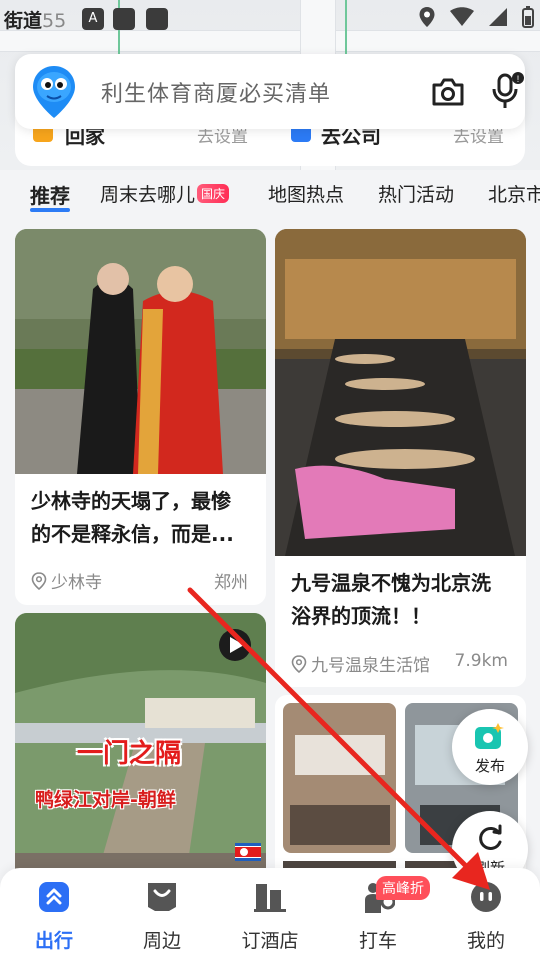 This screenshot has height=960, width=540. I want to click on nav-item-travel: 出行, so click(54, 916).